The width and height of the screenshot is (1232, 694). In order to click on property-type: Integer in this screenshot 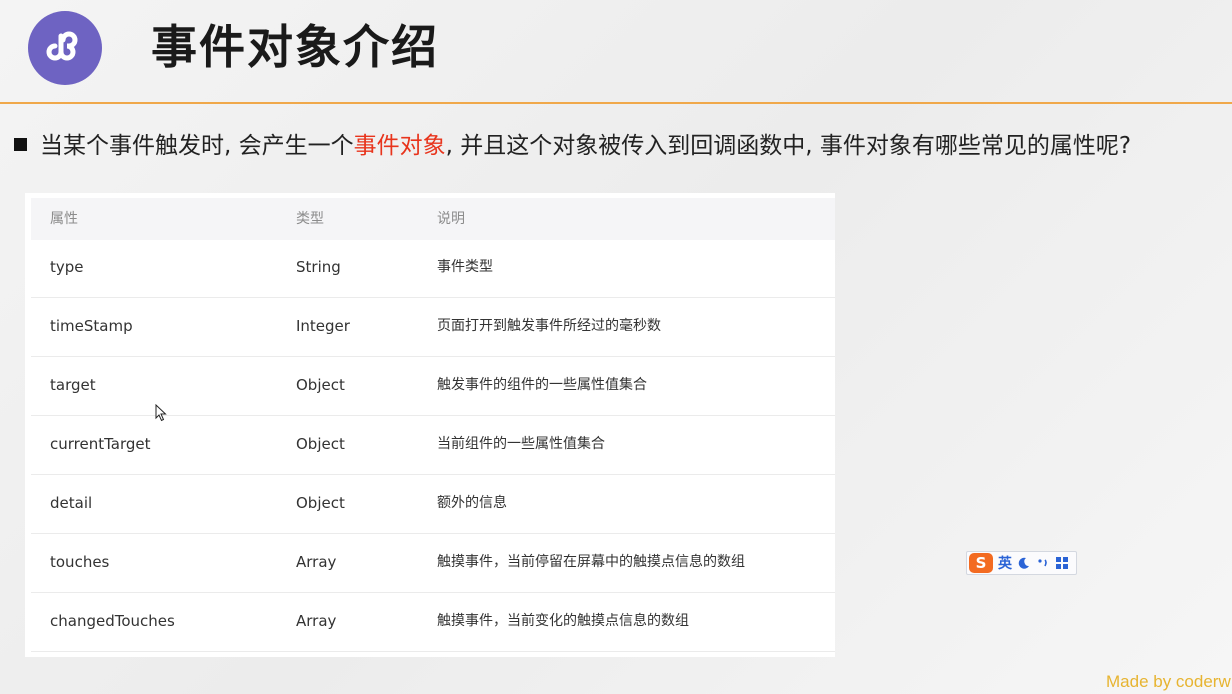, I will do `click(323, 326)`.